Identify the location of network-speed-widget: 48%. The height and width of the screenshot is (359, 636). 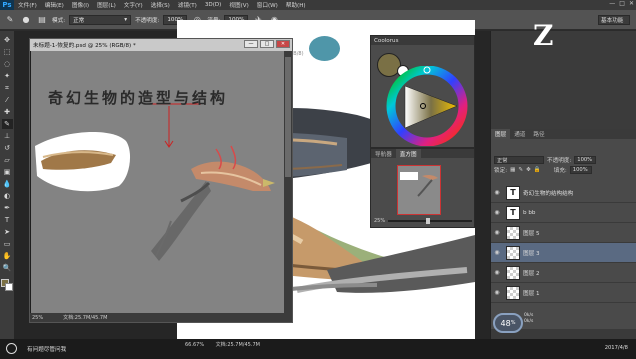
(508, 323).